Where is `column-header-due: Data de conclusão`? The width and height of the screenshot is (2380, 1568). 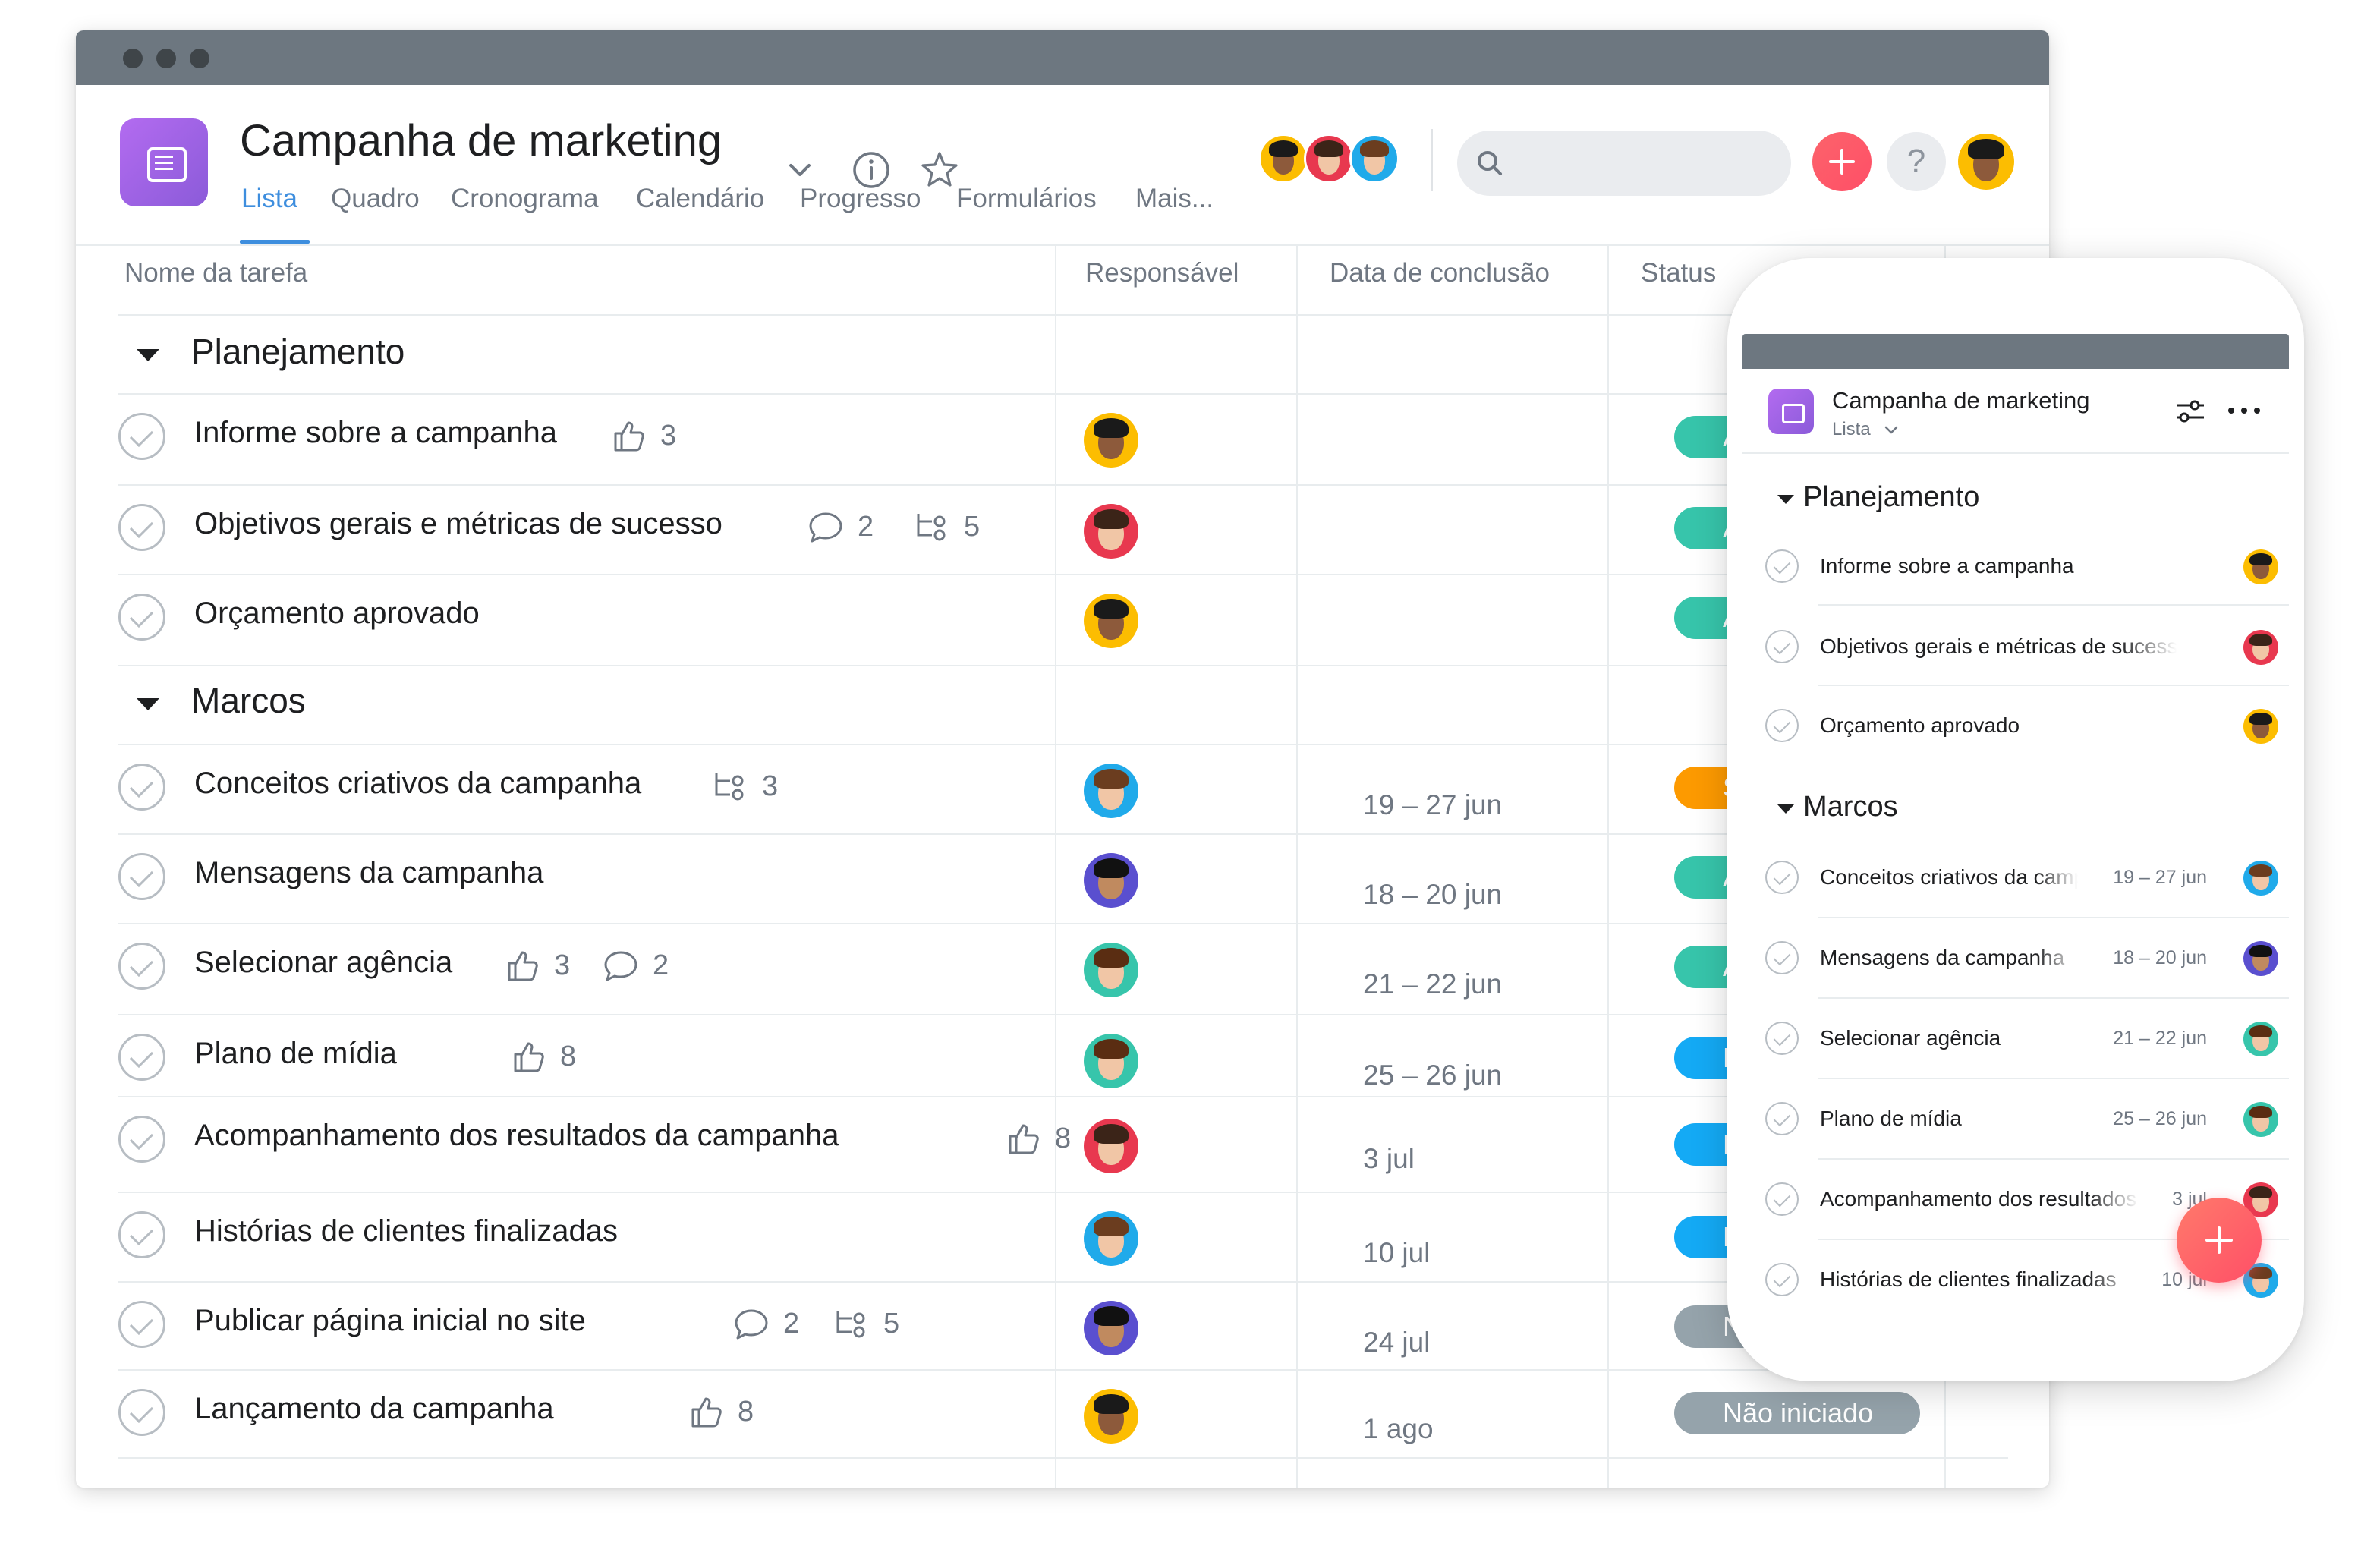 column-header-due: Data de conclusão is located at coordinates (1440, 273).